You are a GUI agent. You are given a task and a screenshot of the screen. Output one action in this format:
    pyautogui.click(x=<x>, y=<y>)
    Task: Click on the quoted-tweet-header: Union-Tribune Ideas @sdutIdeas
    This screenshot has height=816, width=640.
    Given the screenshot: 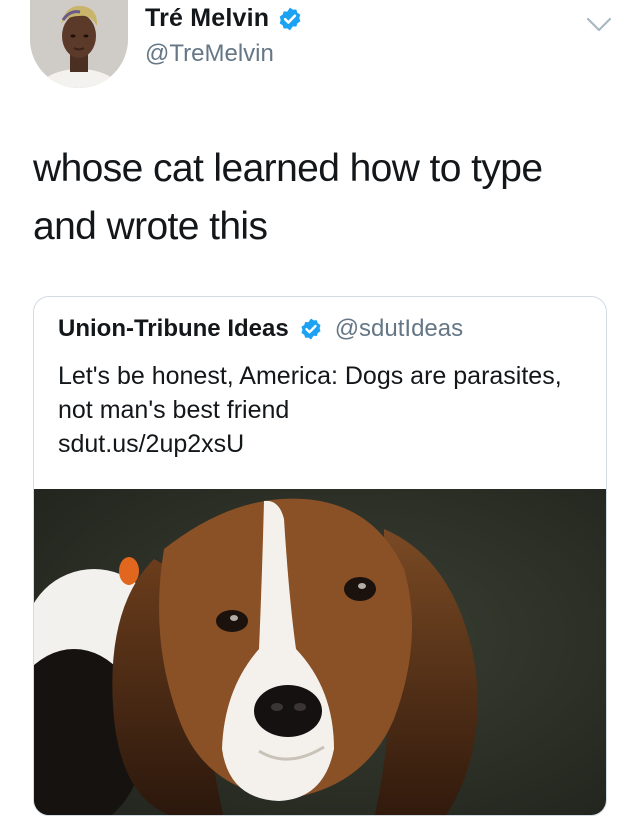 What is the action you would take?
    pyautogui.click(x=260, y=329)
    